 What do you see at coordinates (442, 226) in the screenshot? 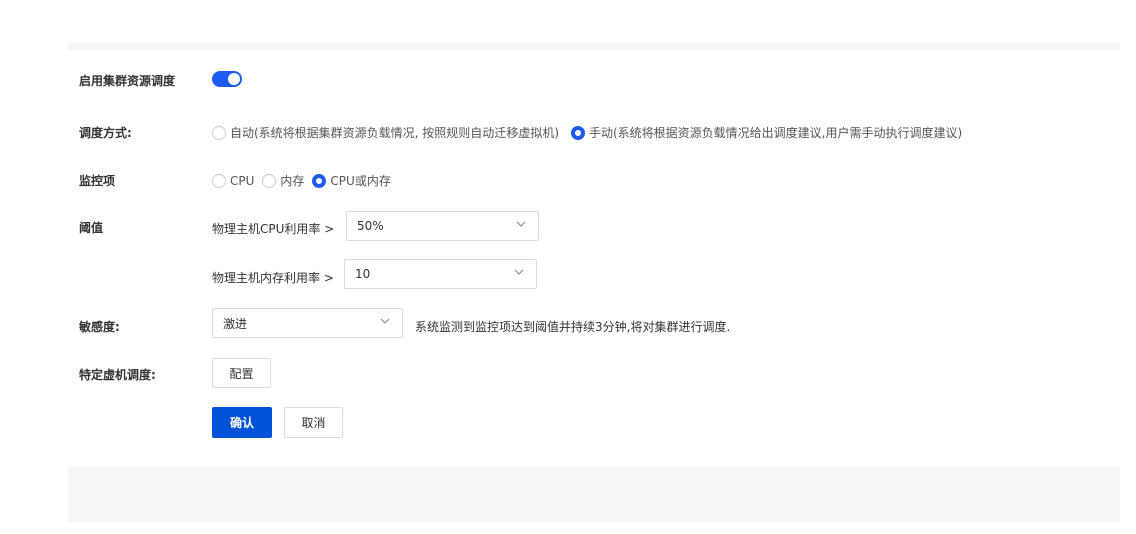
I see `cpu-threshold-select: 50%` at bounding box center [442, 226].